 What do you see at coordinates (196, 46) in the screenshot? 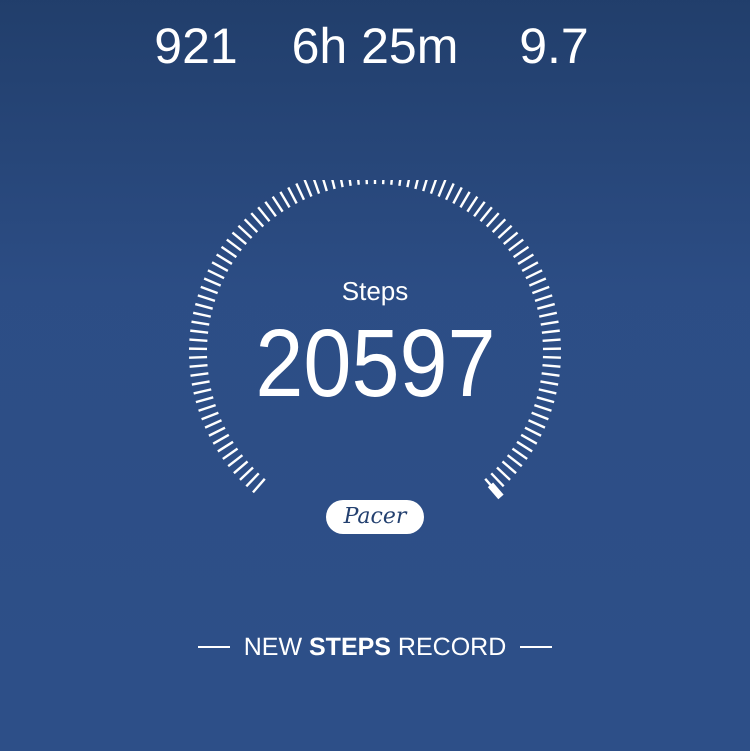
I see `stat-value: 921` at bounding box center [196, 46].